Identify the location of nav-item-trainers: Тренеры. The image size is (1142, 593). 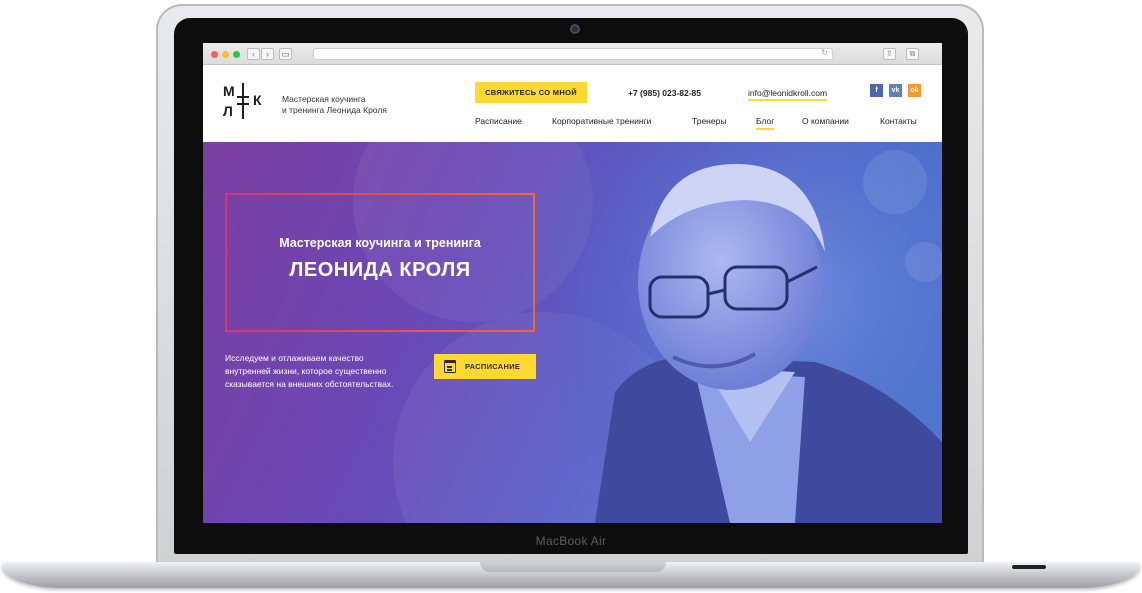
(709, 121).